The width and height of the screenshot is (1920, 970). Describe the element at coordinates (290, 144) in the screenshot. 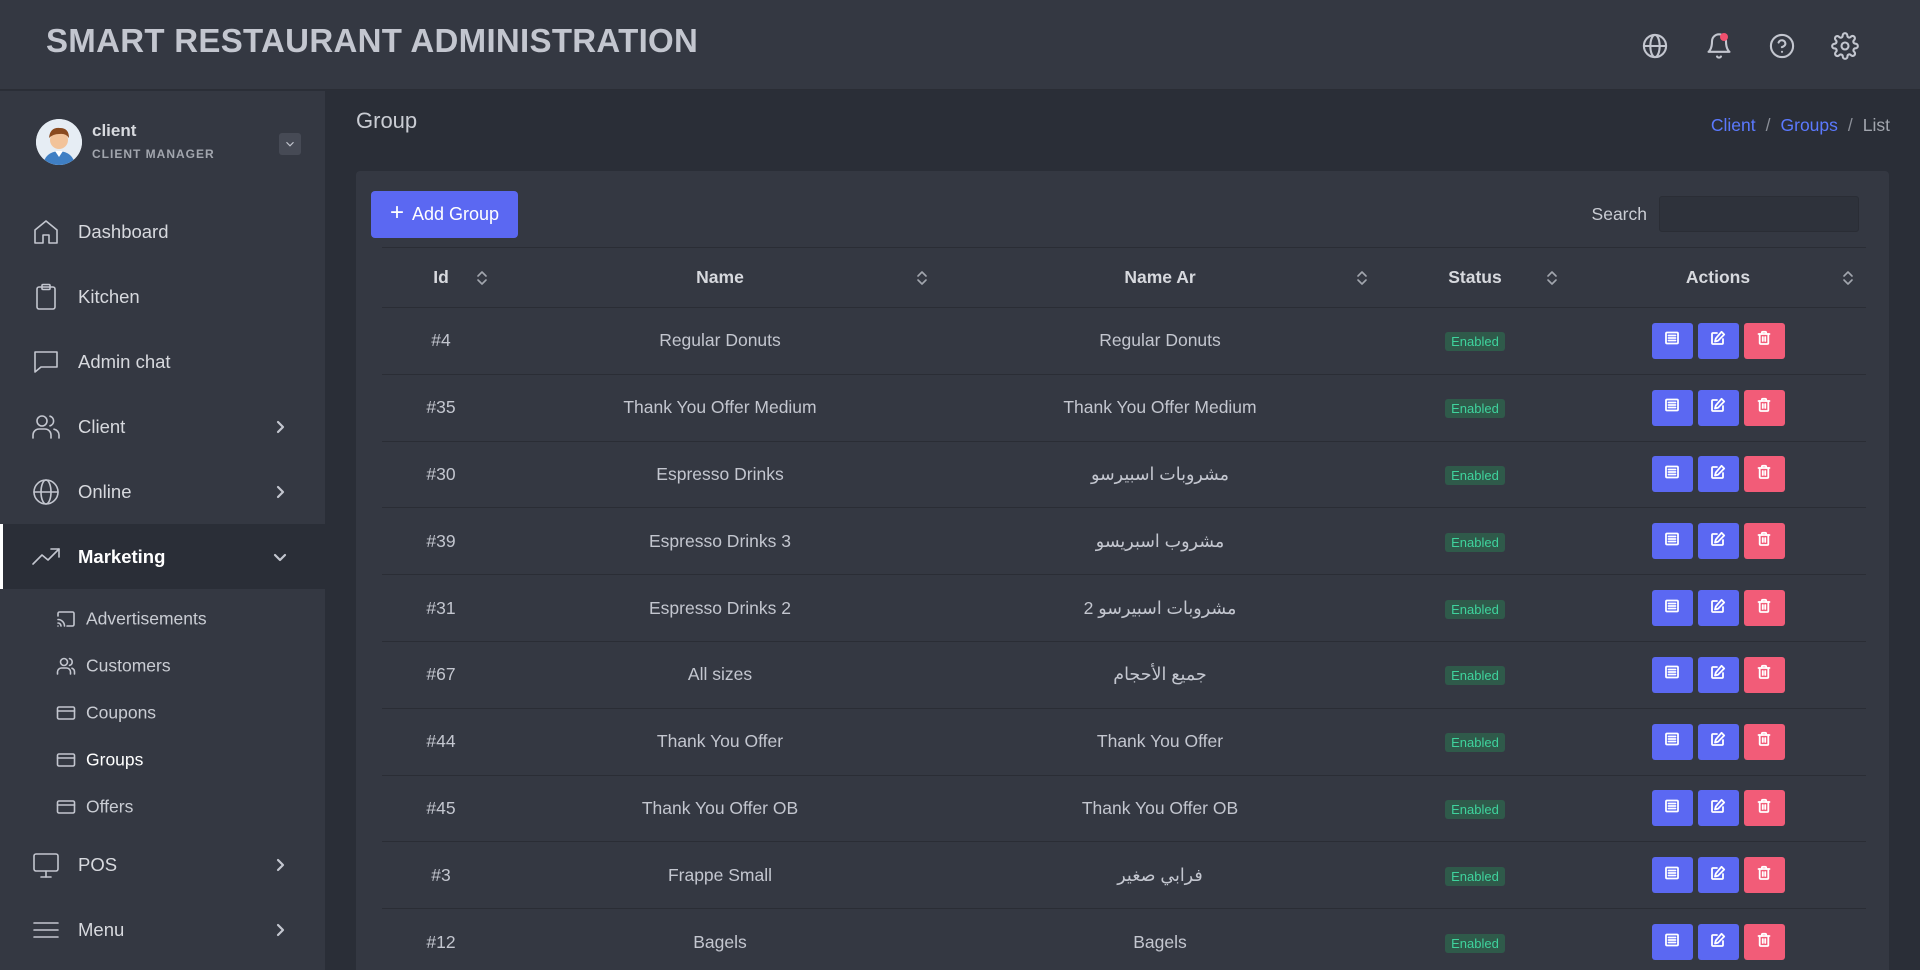

I see `profile-dropdown-button` at that location.